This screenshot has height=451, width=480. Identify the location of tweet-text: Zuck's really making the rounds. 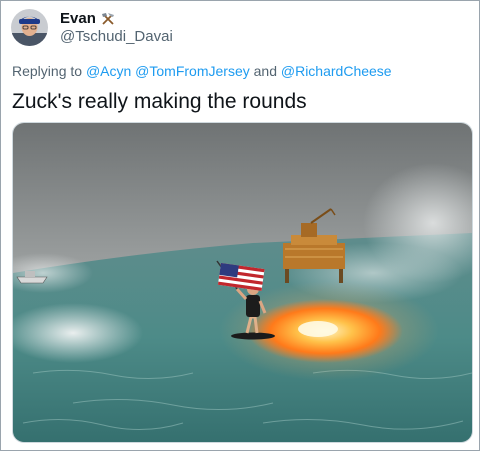
(159, 101).